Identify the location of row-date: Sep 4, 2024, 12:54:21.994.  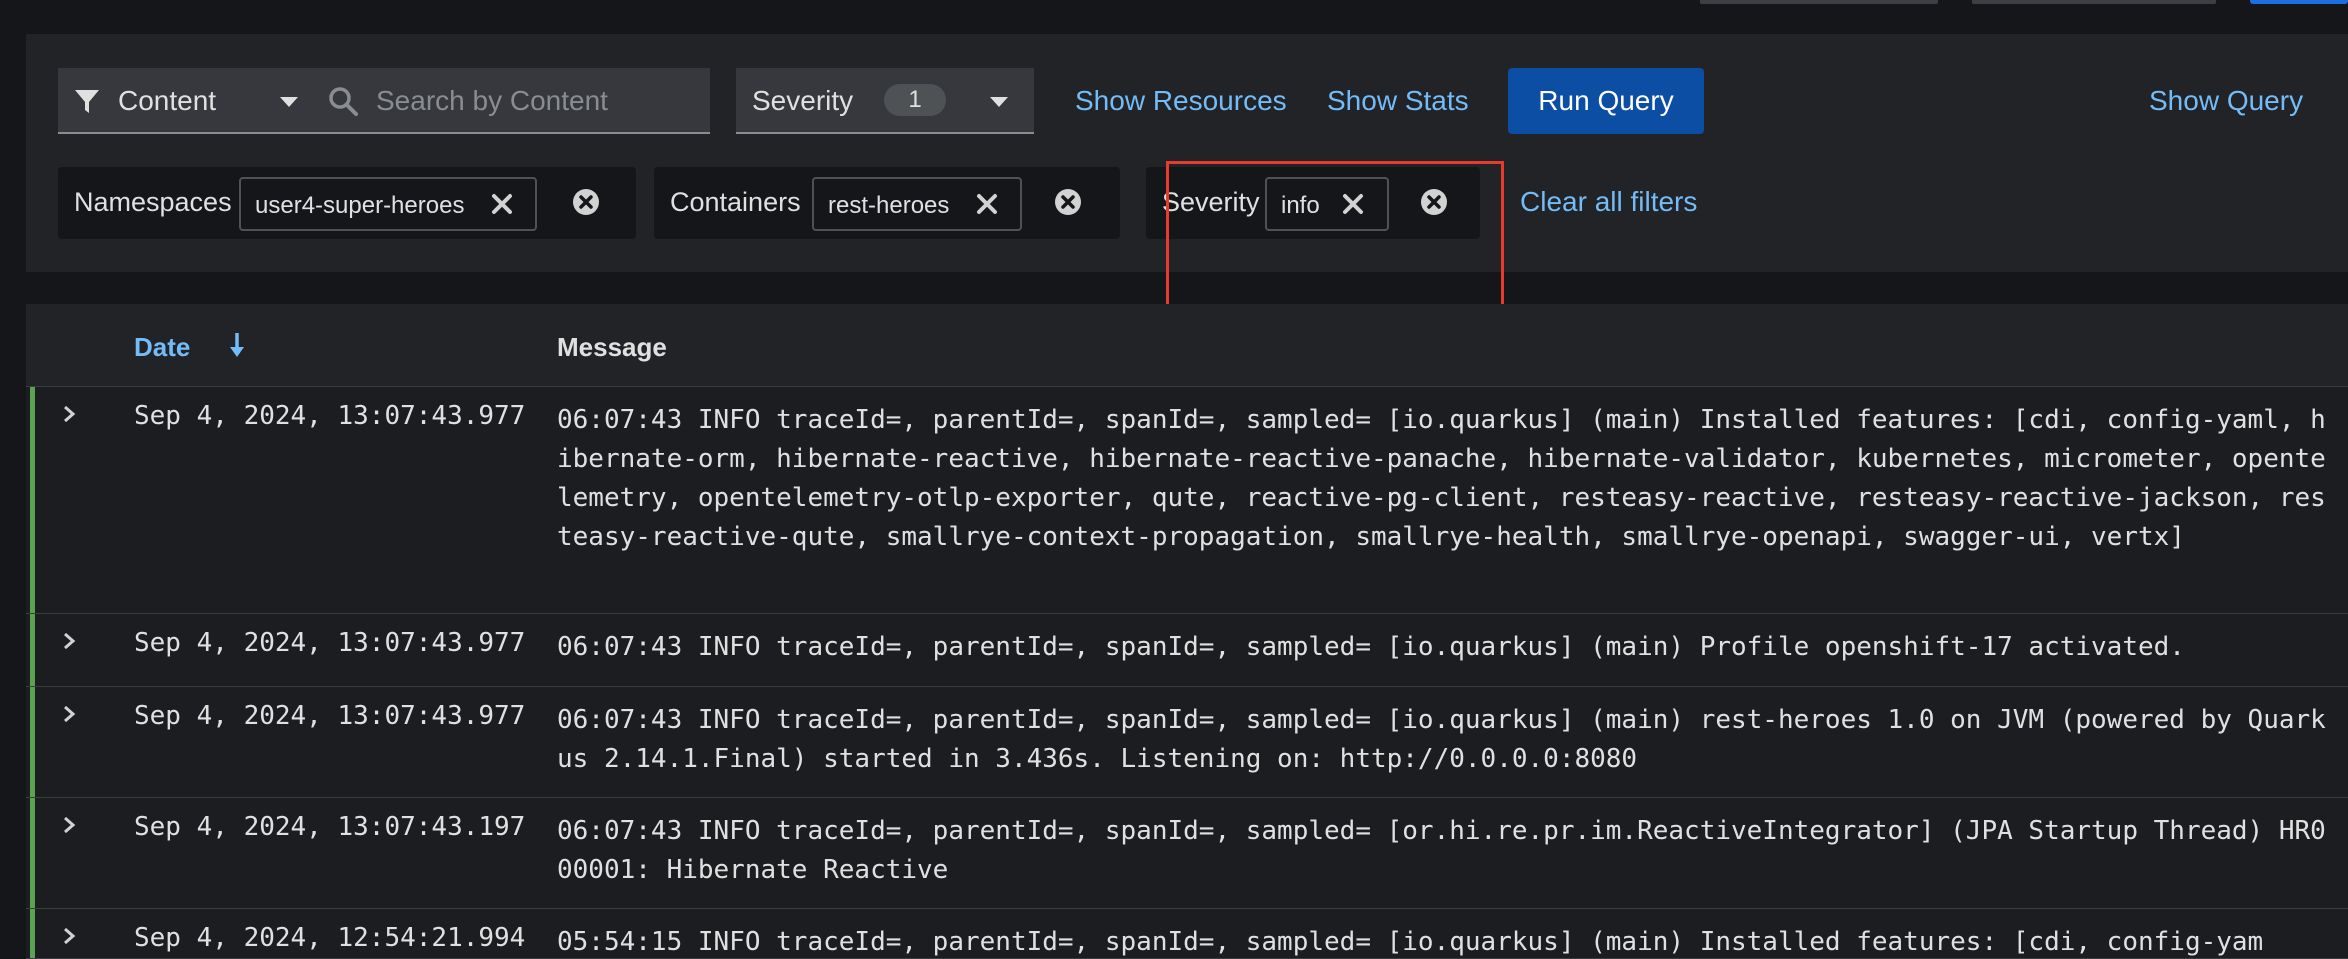
(330, 938).